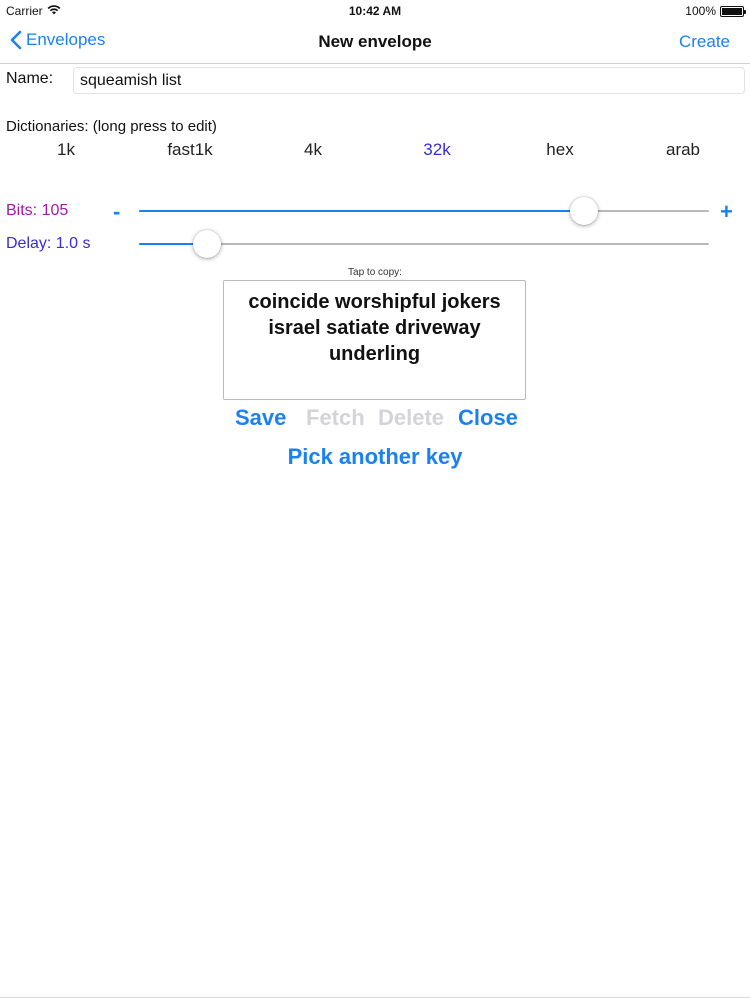  What do you see at coordinates (409, 80) in the screenshot?
I see `name-input` at bounding box center [409, 80].